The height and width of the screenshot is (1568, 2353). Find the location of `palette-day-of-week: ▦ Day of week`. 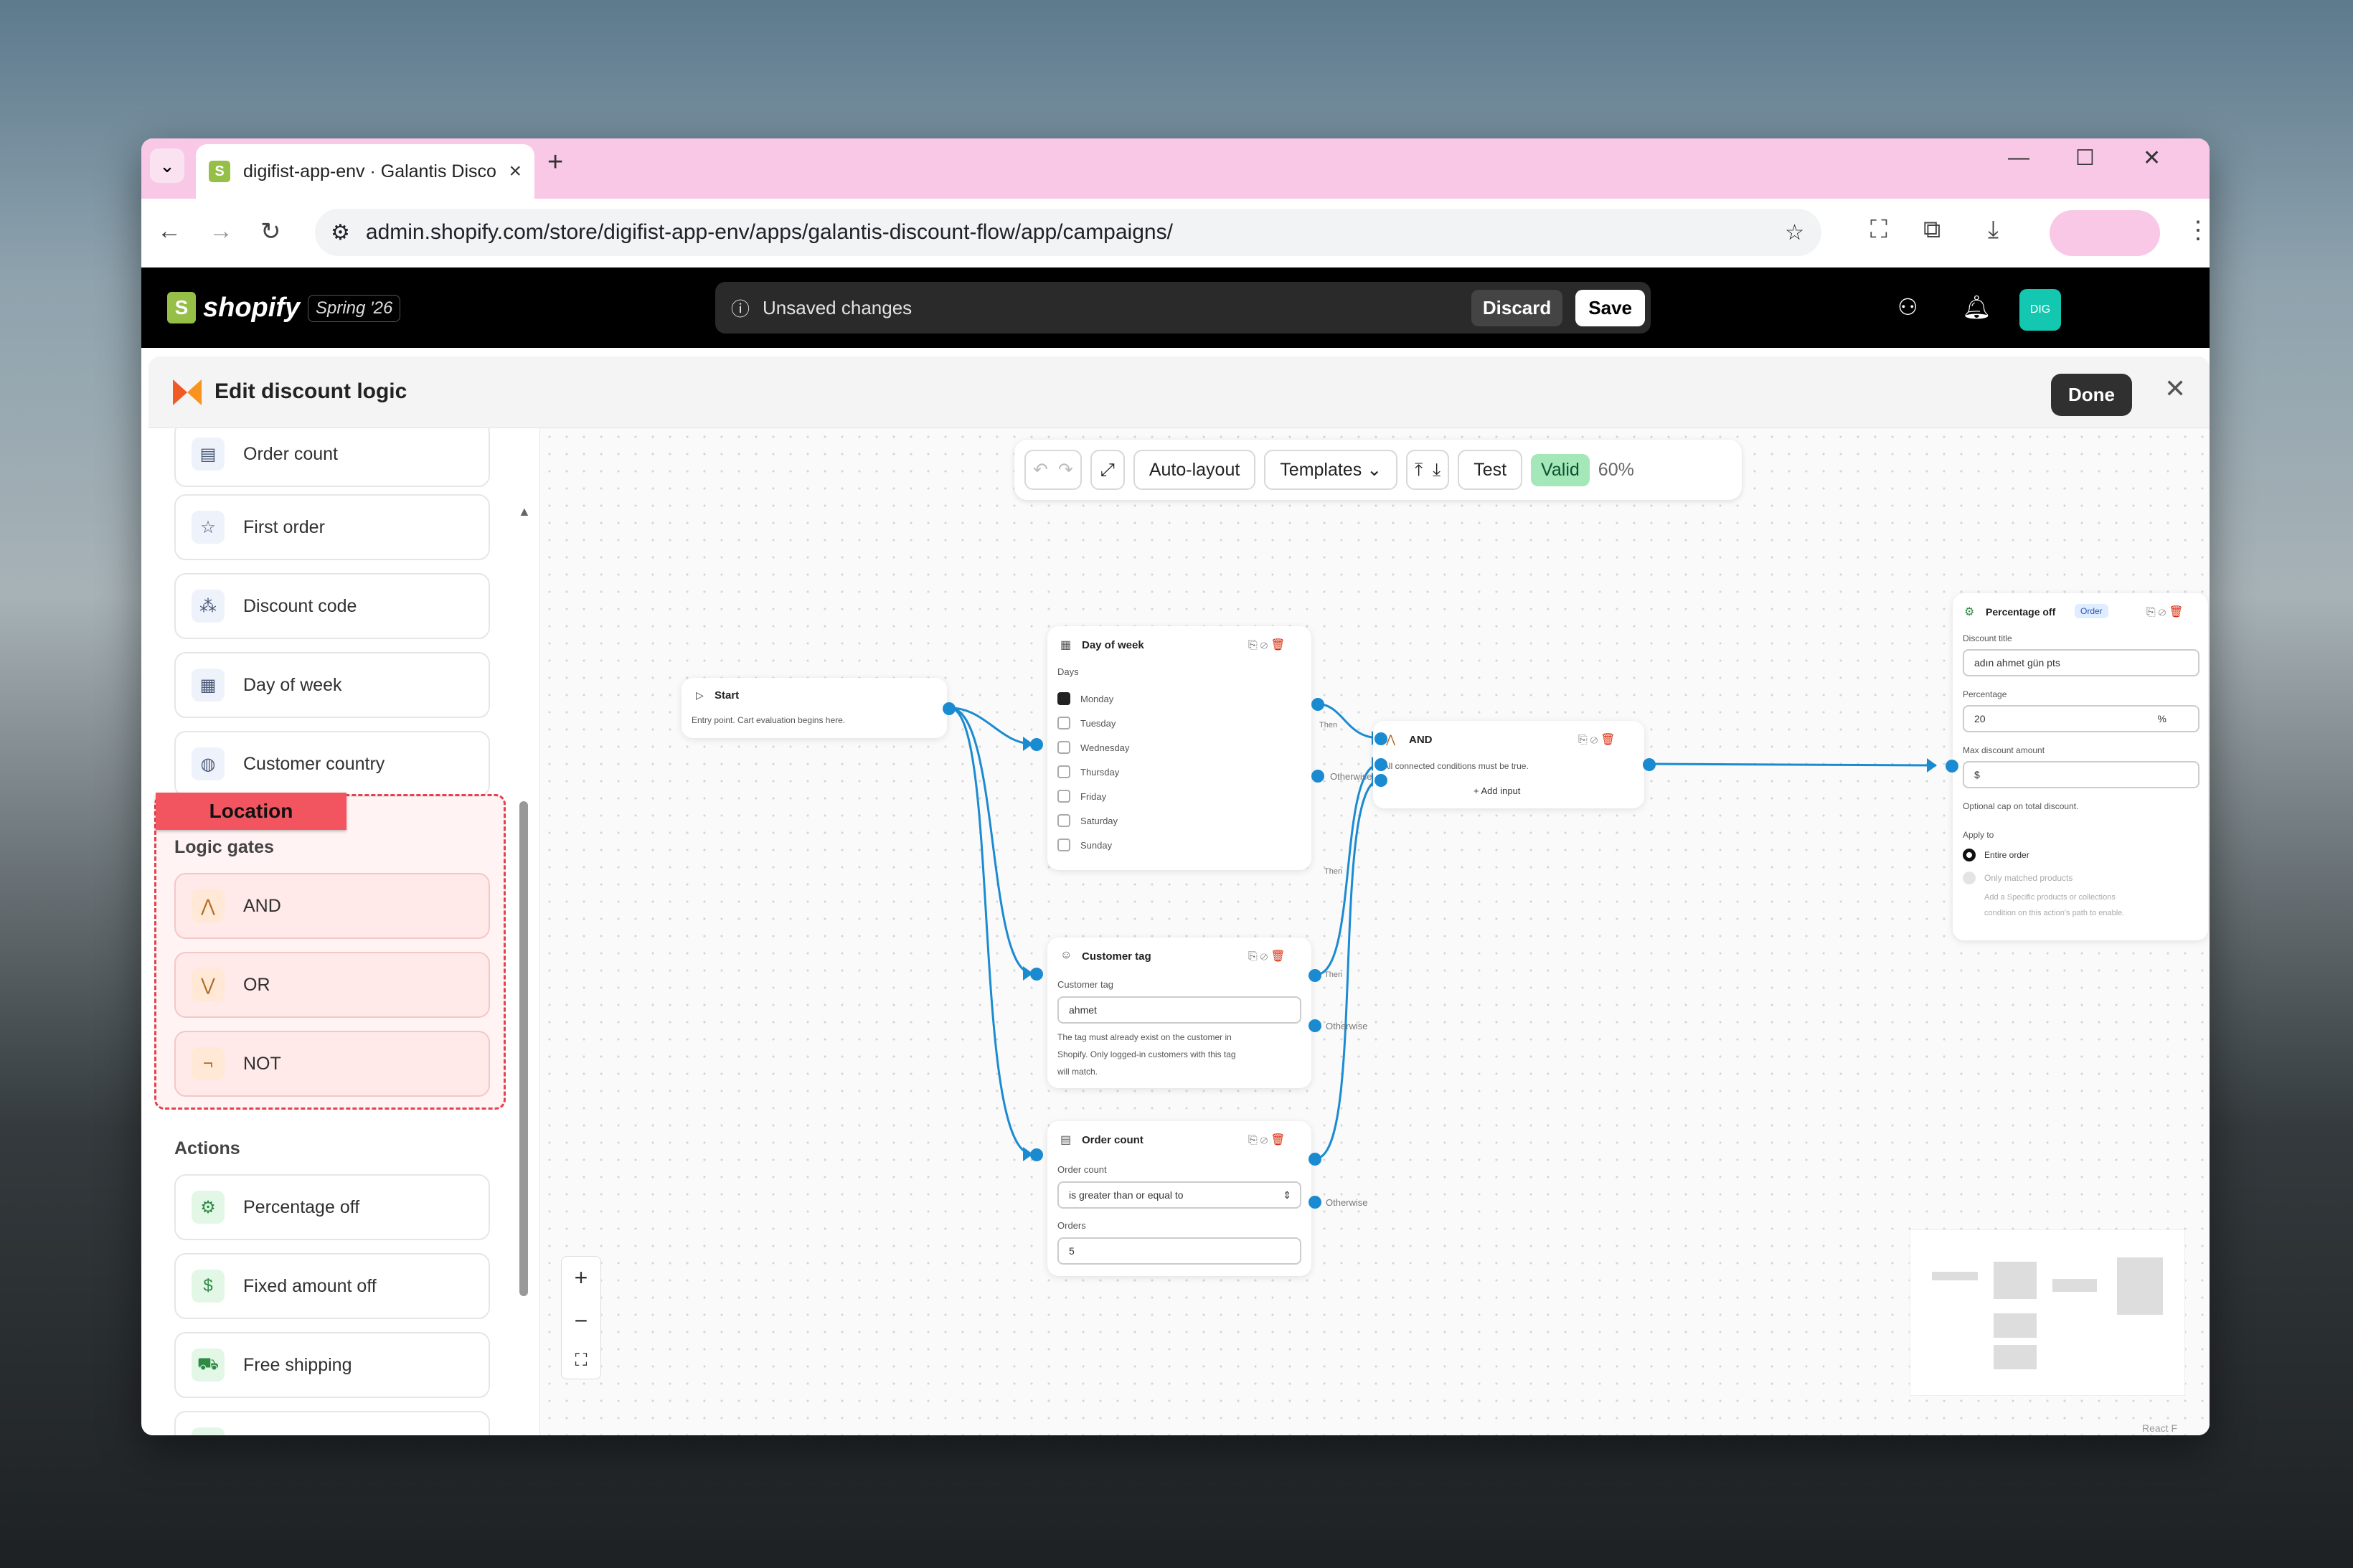

palette-day-of-week: ▦ Day of week is located at coordinates (332, 685).